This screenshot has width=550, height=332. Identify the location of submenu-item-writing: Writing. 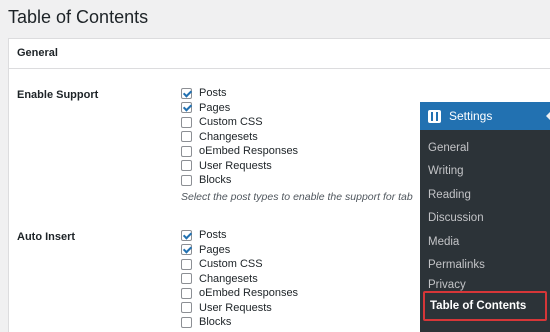
(485, 172).